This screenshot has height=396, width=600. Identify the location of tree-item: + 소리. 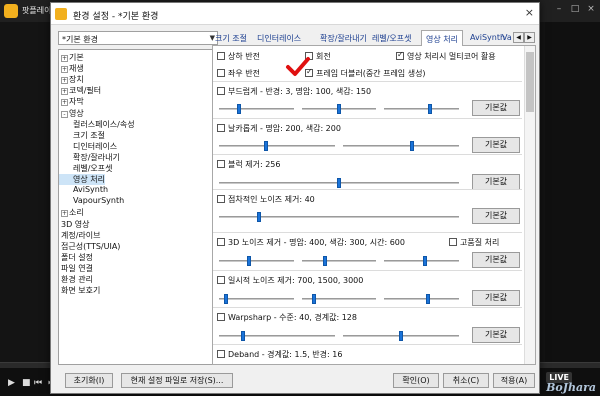
(71, 212).